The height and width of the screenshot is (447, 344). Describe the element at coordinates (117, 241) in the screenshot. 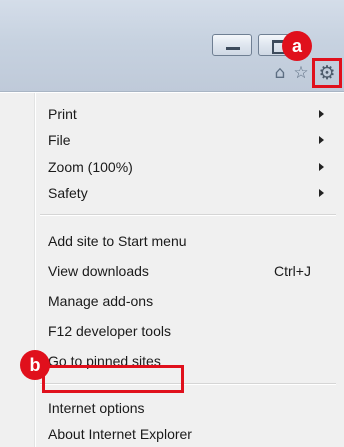

I see `menu-item-label: Add site to Start menu` at that location.